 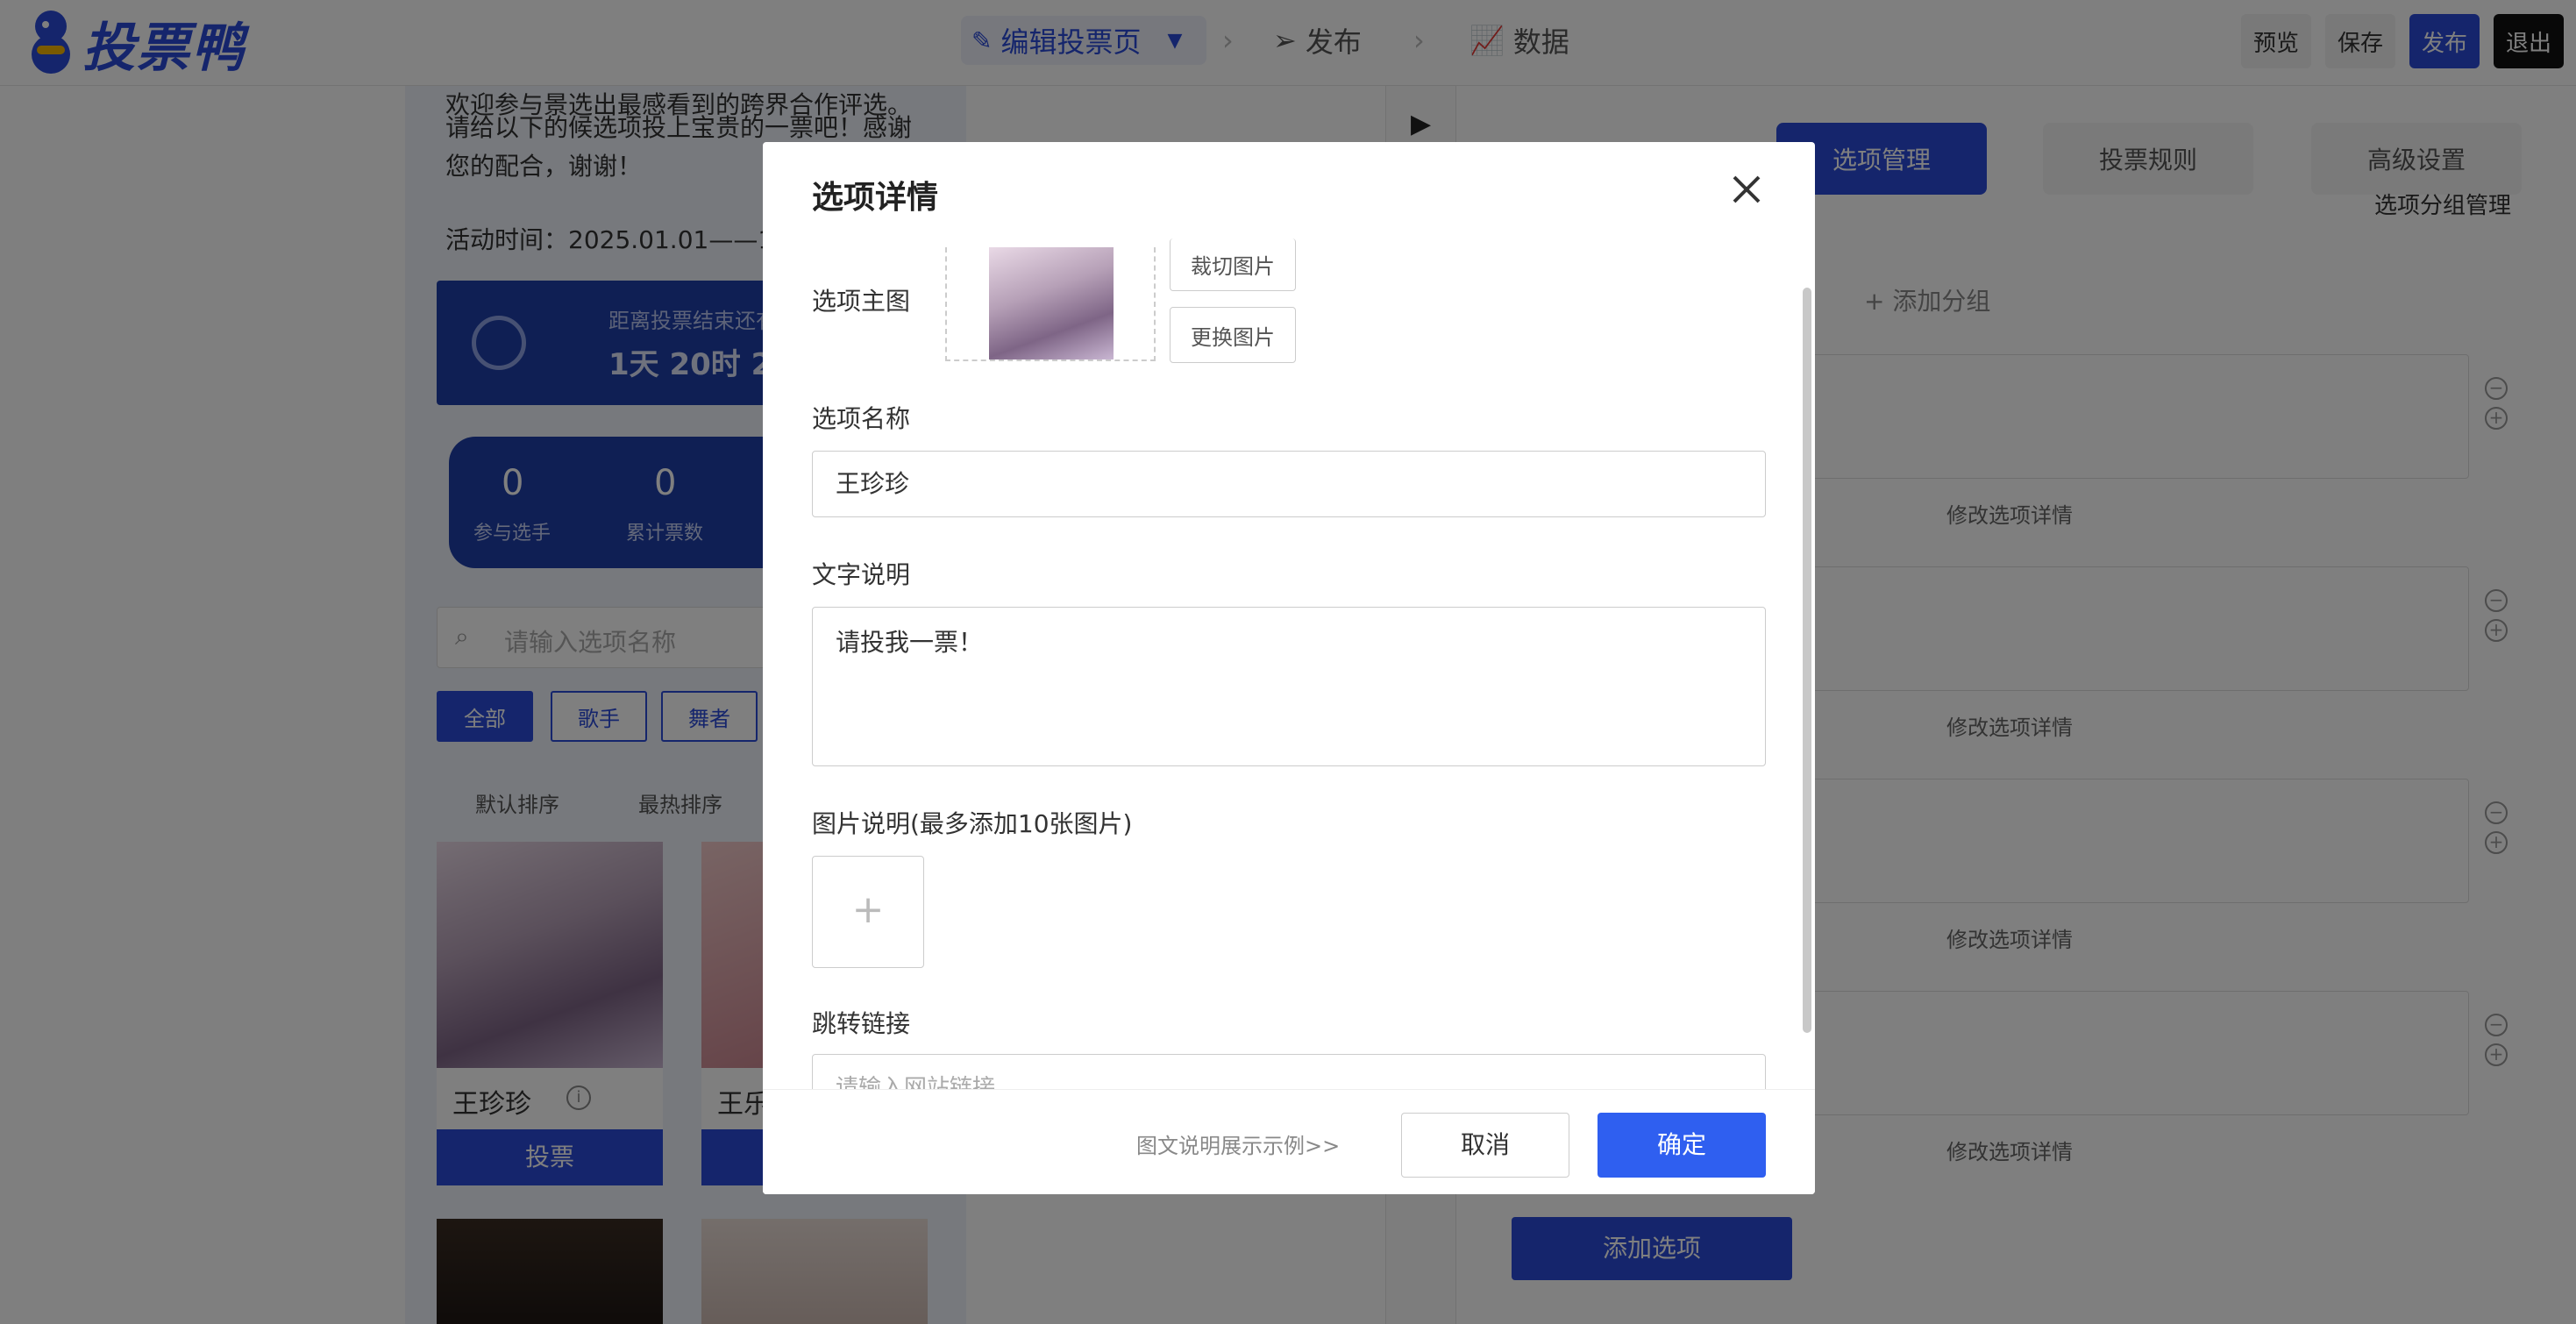 I want to click on close-icon, so click(x=1746, y=189).